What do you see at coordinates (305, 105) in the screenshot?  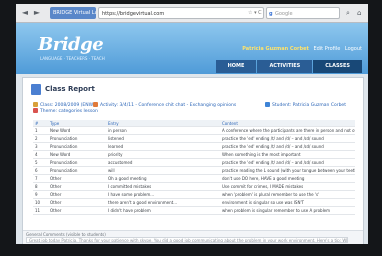 I see `student-link: Student: Patricia Guzman Corbet` at bounding box center [305, 105].